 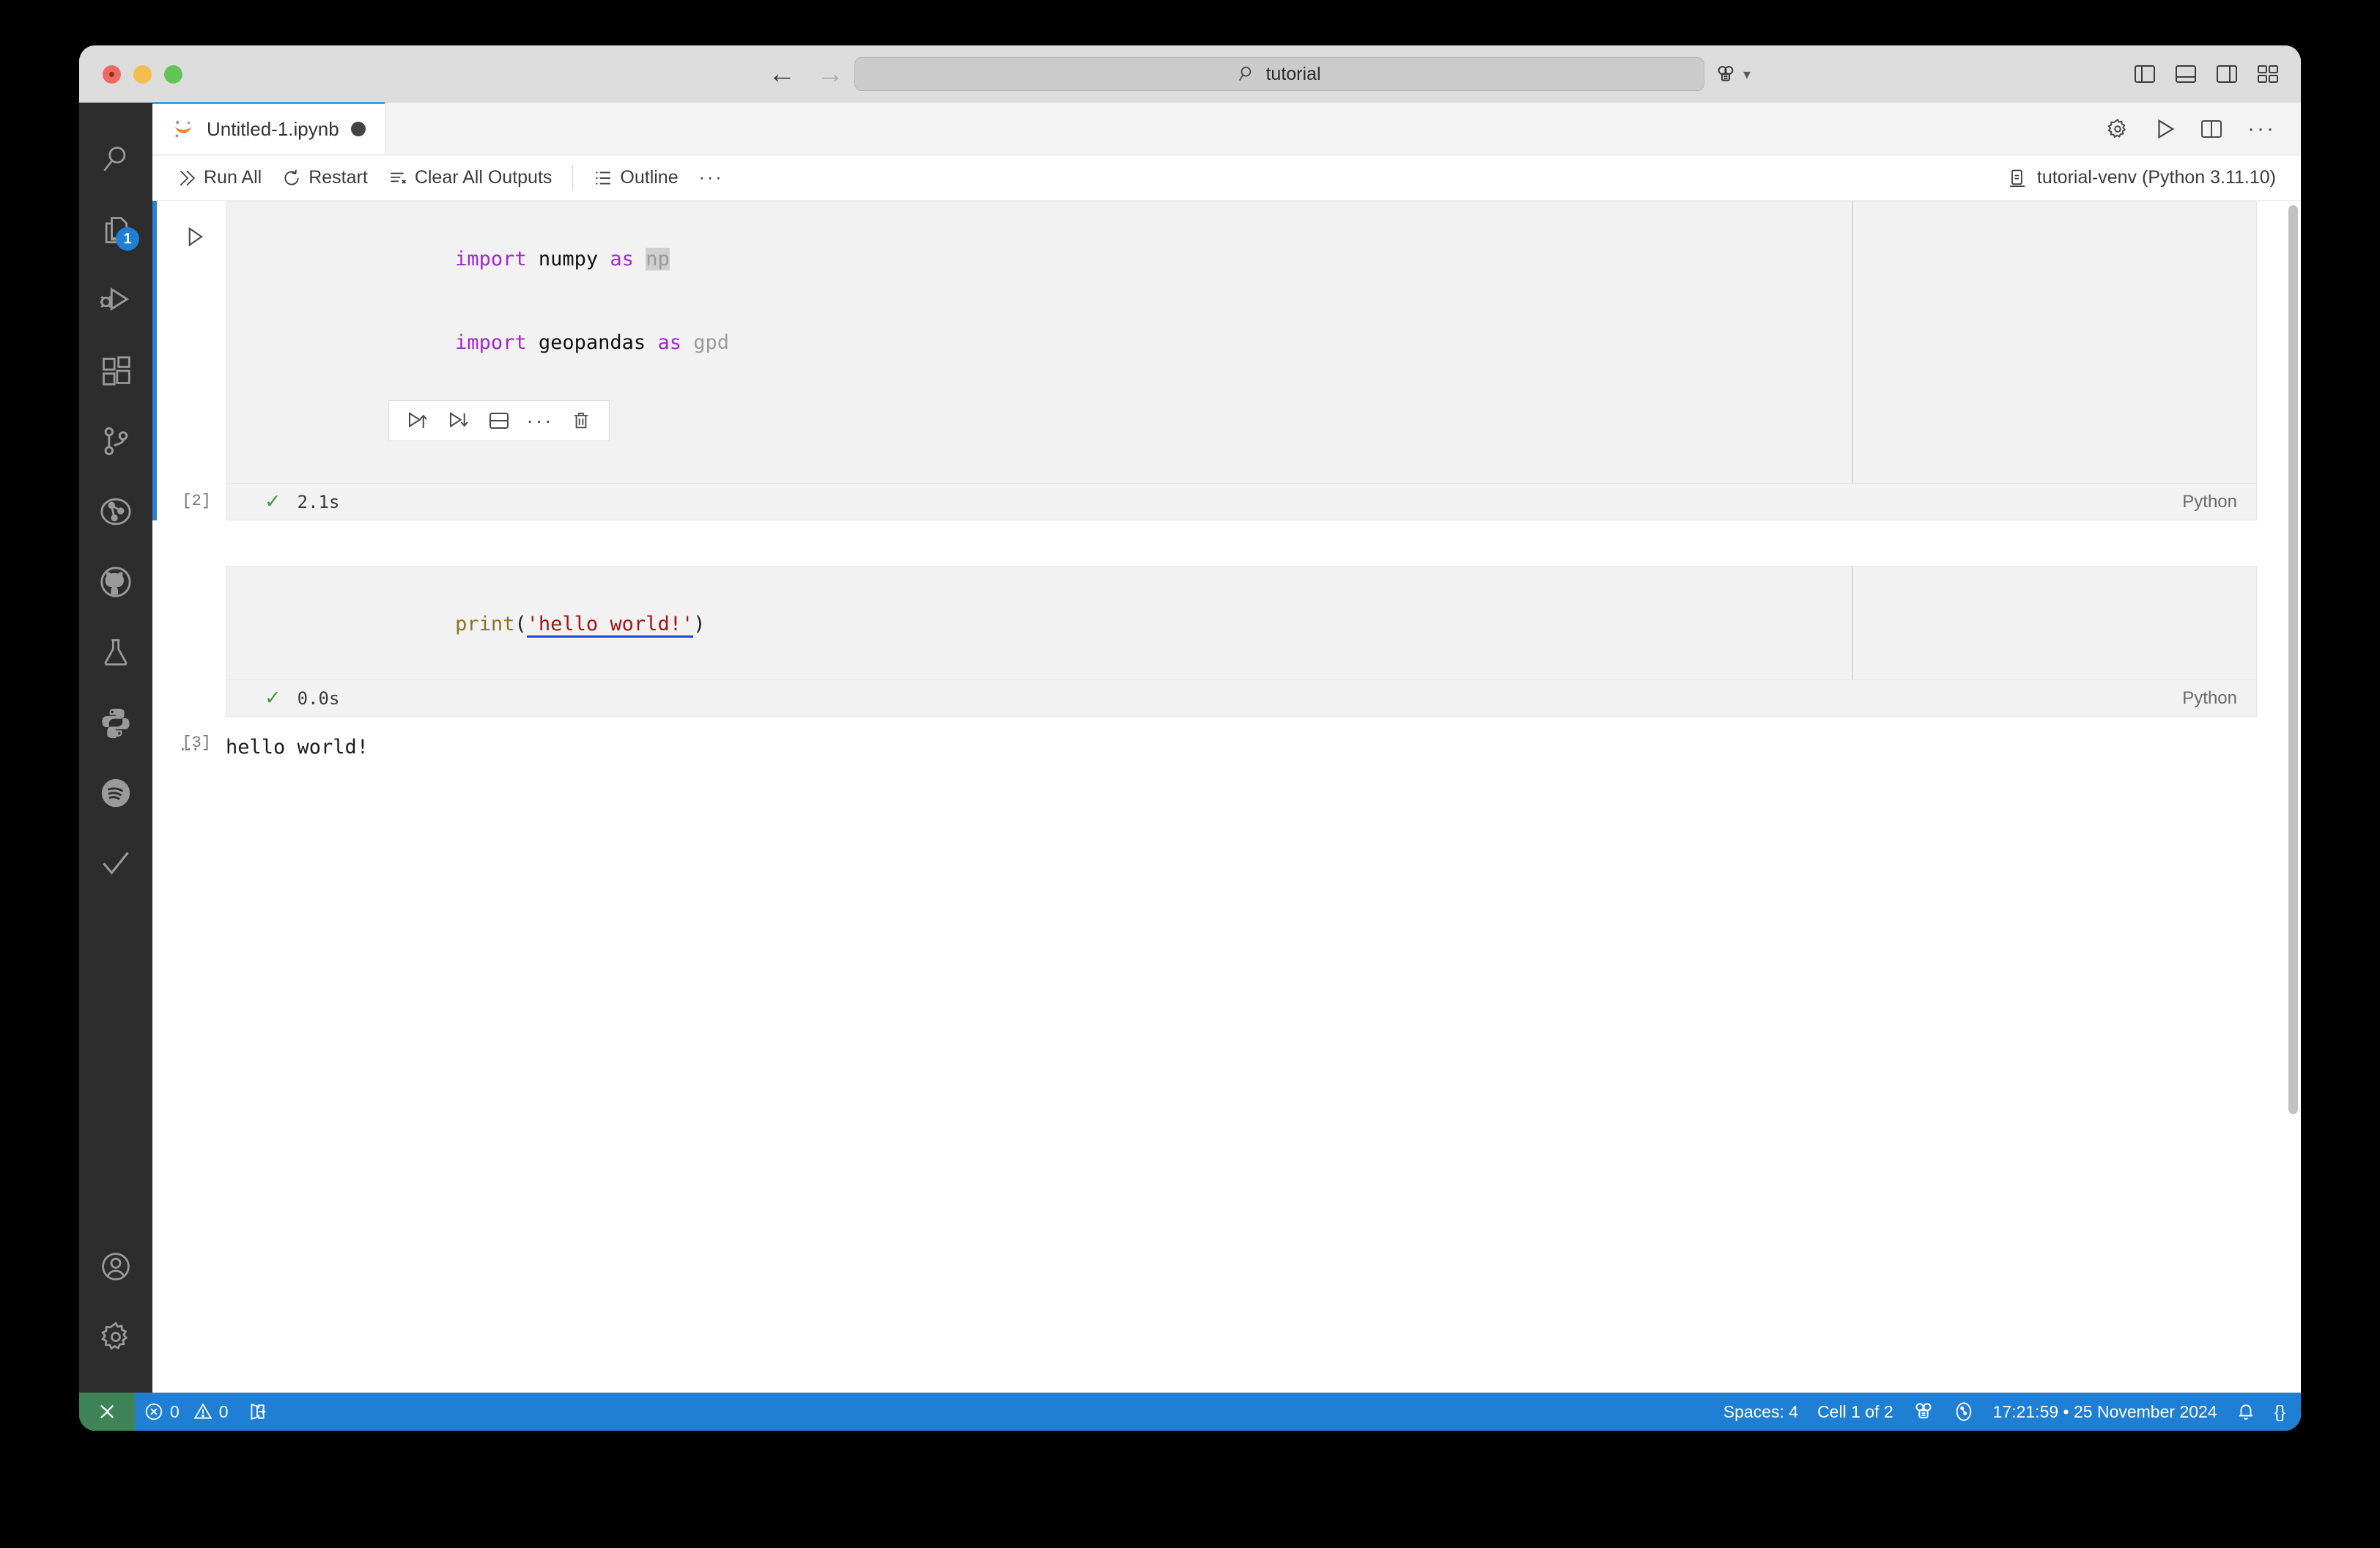 What do you see at coordinates (189, 360) in the screenshot?
I see `cell-gutter: [2]` at bounding box center [189, 360].